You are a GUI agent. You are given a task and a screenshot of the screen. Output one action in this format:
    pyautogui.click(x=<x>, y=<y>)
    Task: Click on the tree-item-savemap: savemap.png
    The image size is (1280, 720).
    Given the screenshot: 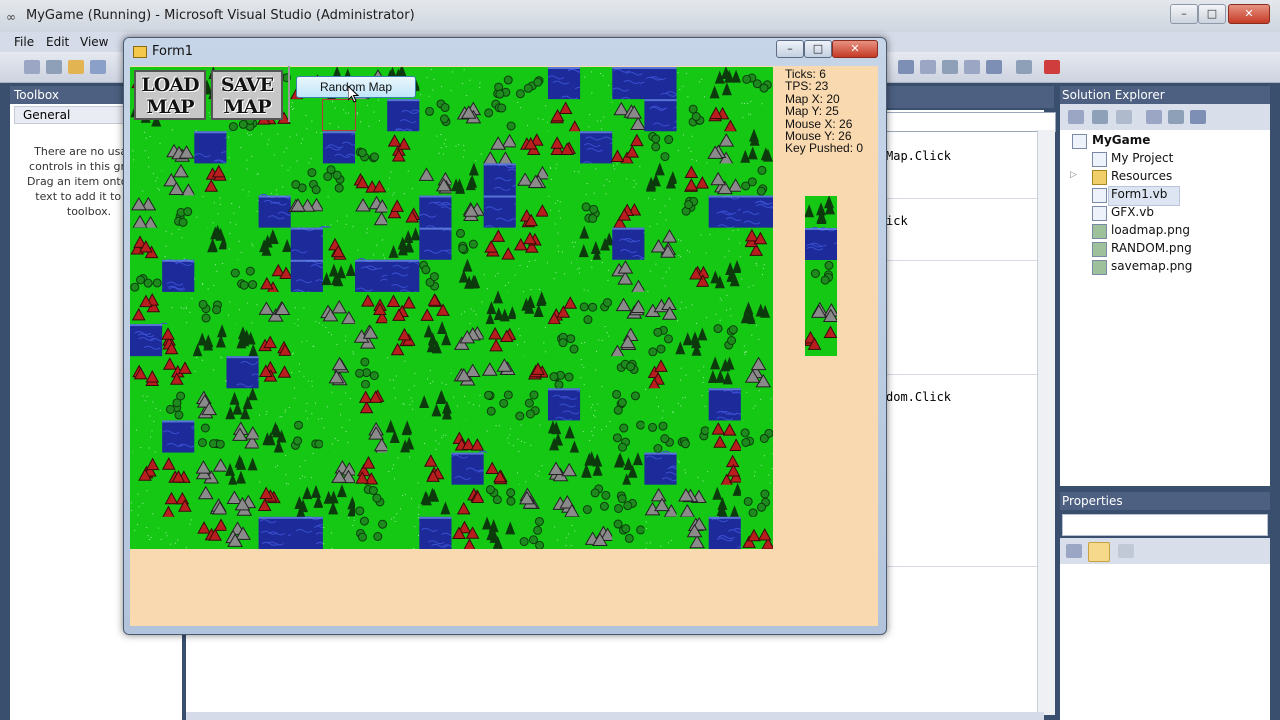 What is the action you would take?
    pyautogui.click(x=1151, y=266)
    